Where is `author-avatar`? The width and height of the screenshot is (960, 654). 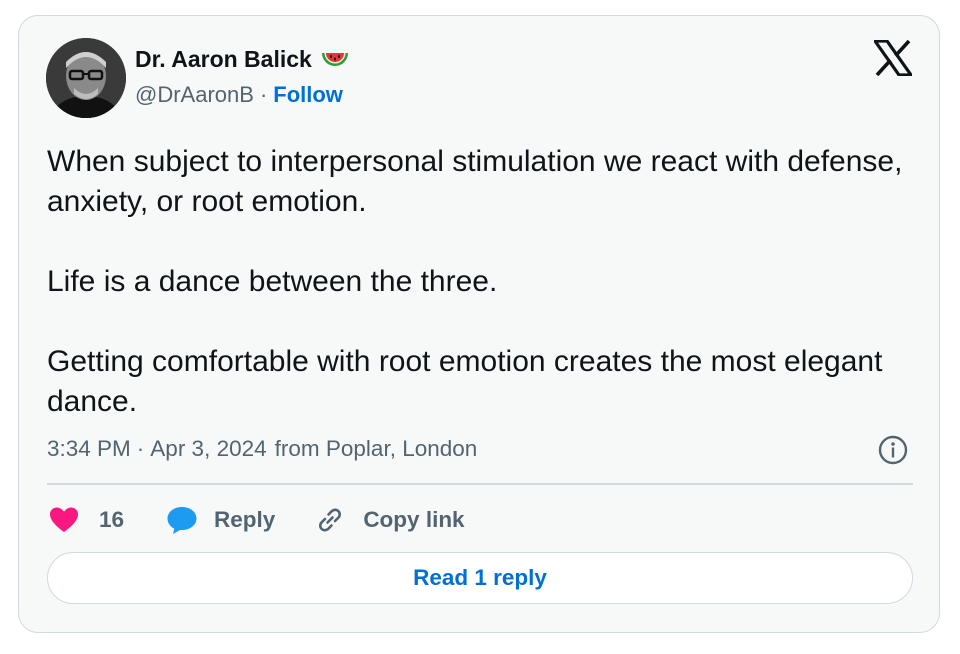 author-avatar is located at coordinates (86, 78).